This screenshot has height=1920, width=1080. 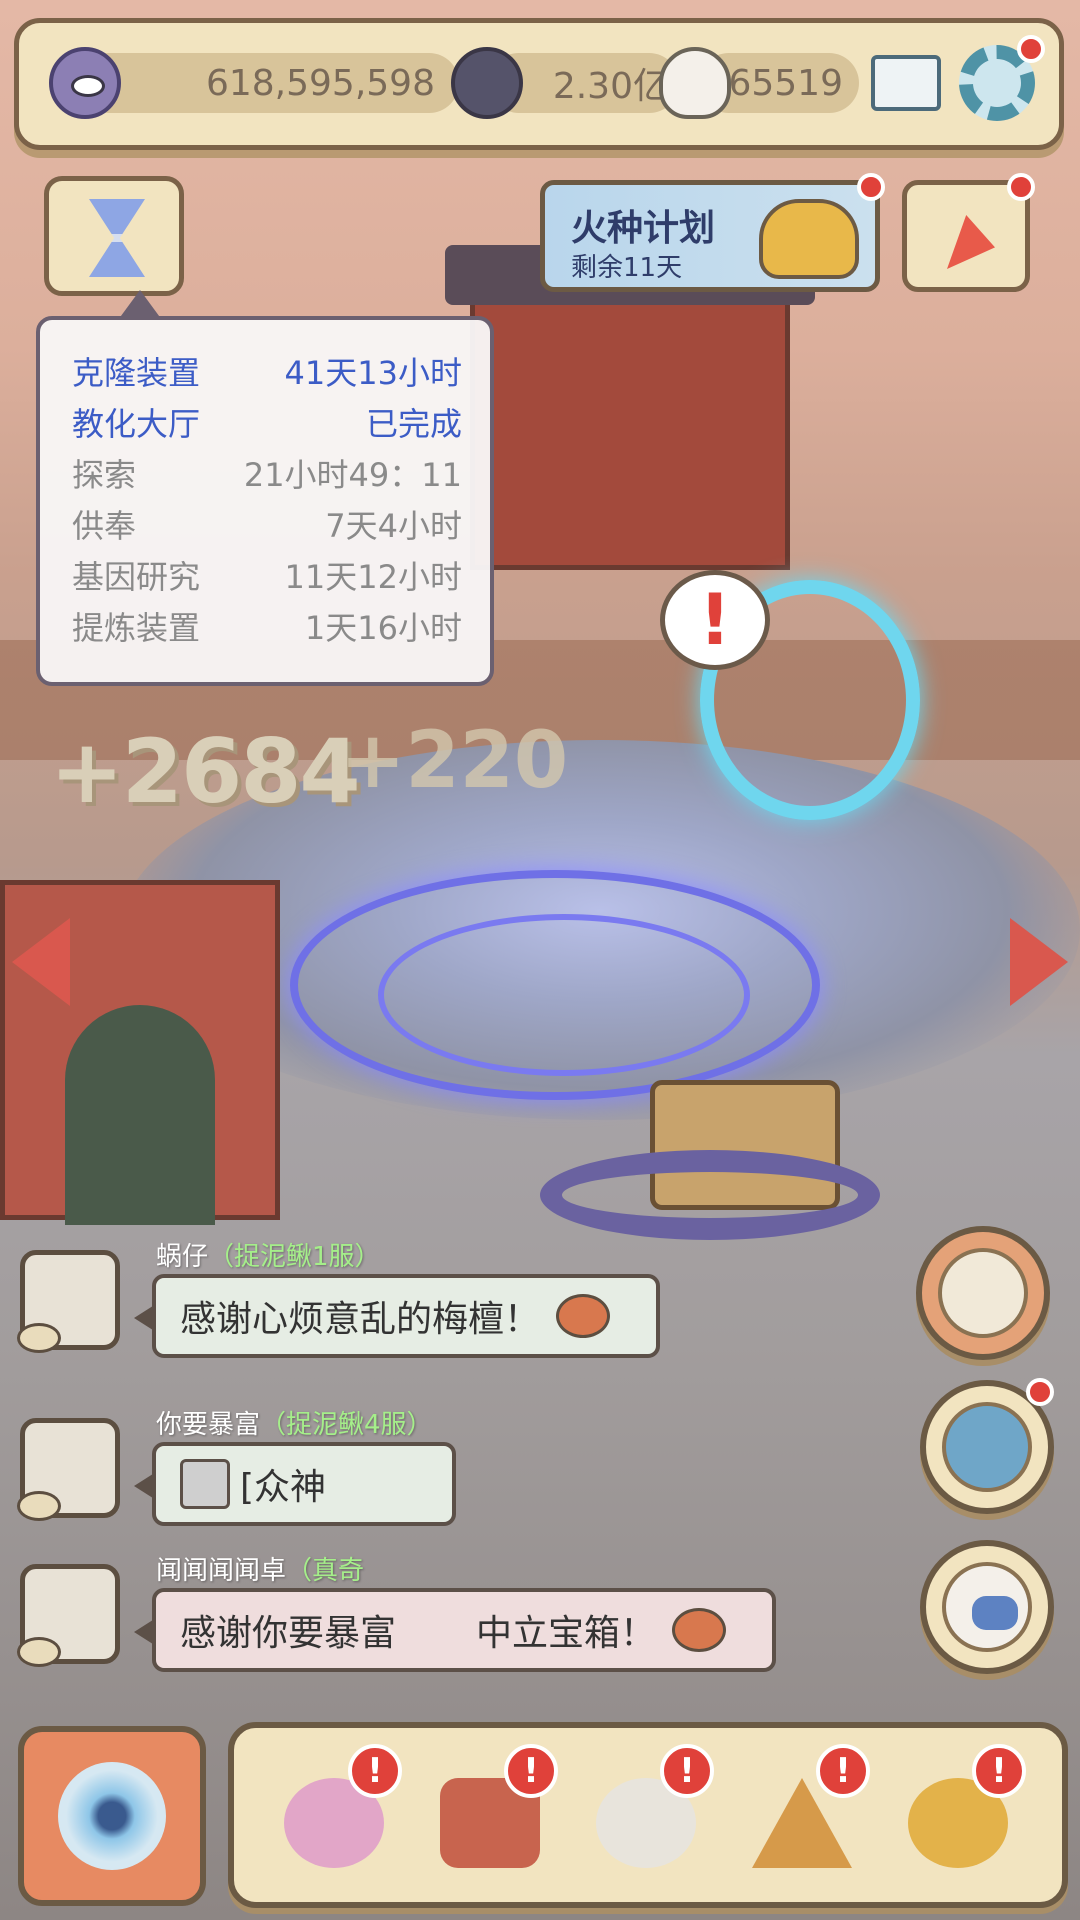 I want to click on chat-message: 你要暴富（捉泥鳅4服） [众神, so click(x=428, y=1483).